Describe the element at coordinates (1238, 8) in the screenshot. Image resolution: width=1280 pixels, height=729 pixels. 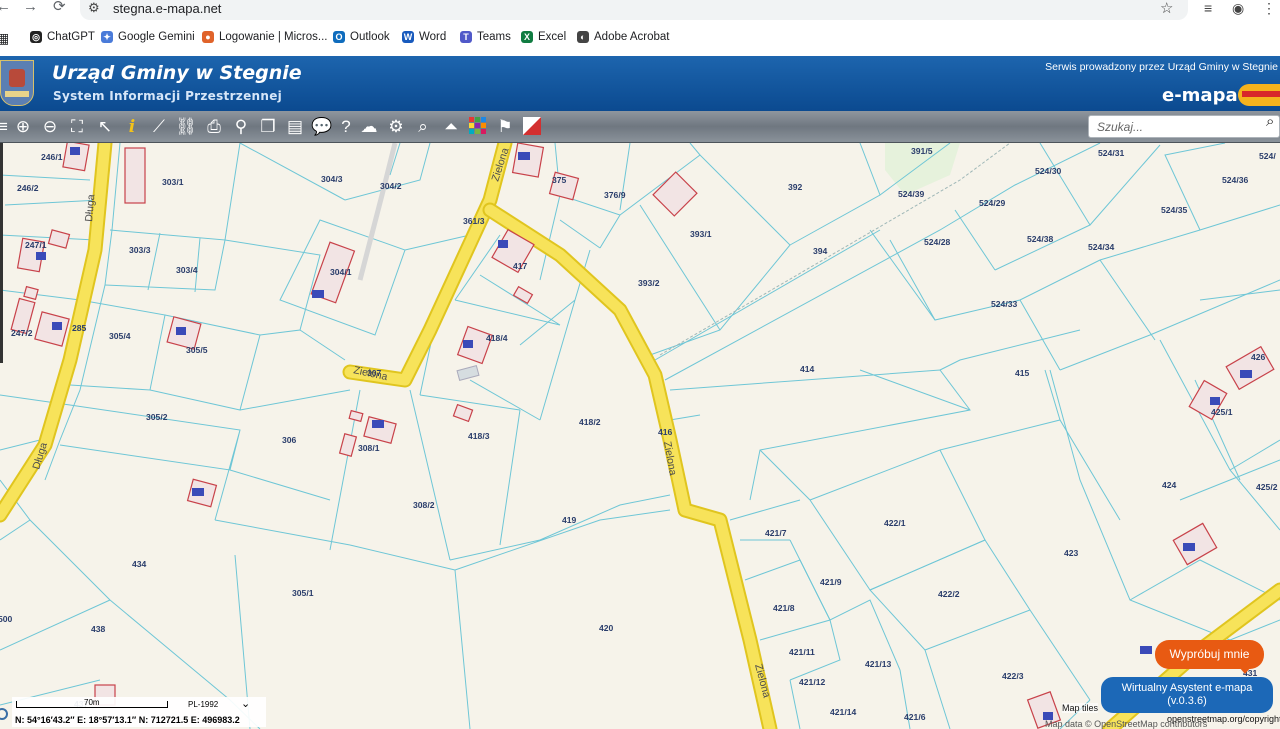
I see `profile-icon: ◉` at that location.